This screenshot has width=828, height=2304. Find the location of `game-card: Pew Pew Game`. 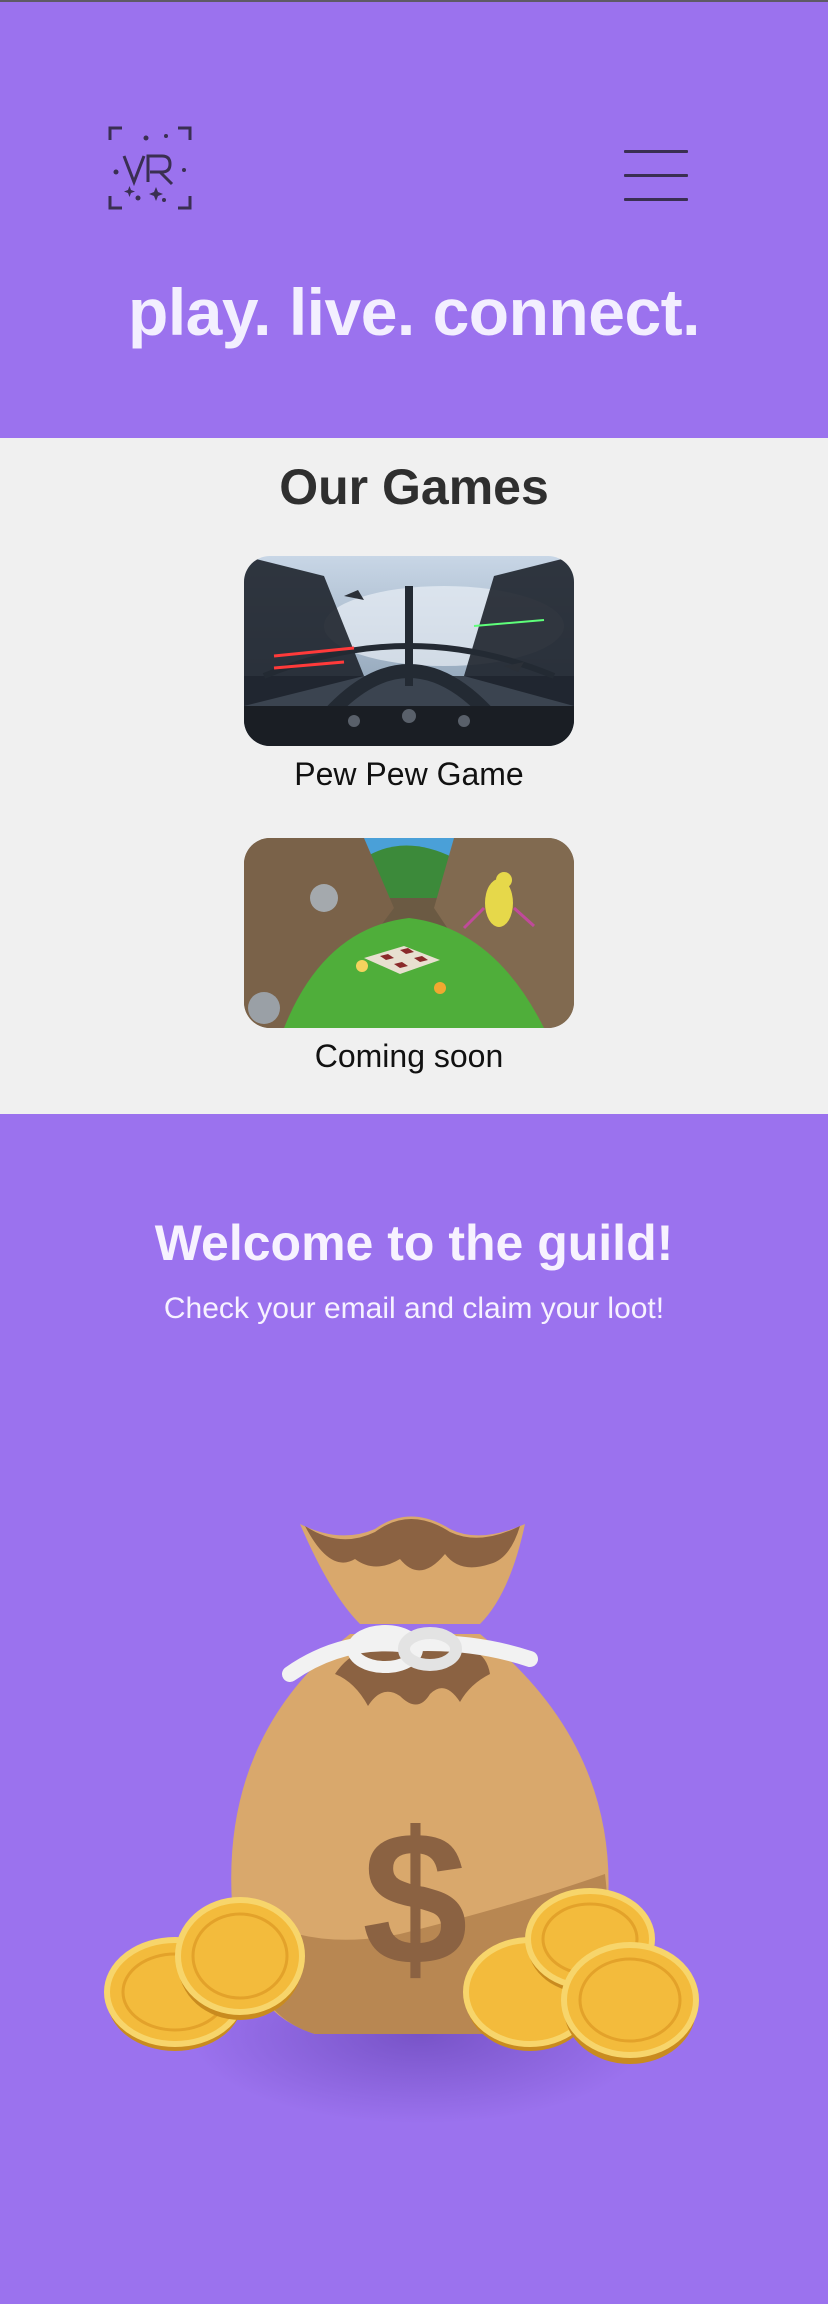

game-card: Pew Pew Game is located at coordinates (409, 674).